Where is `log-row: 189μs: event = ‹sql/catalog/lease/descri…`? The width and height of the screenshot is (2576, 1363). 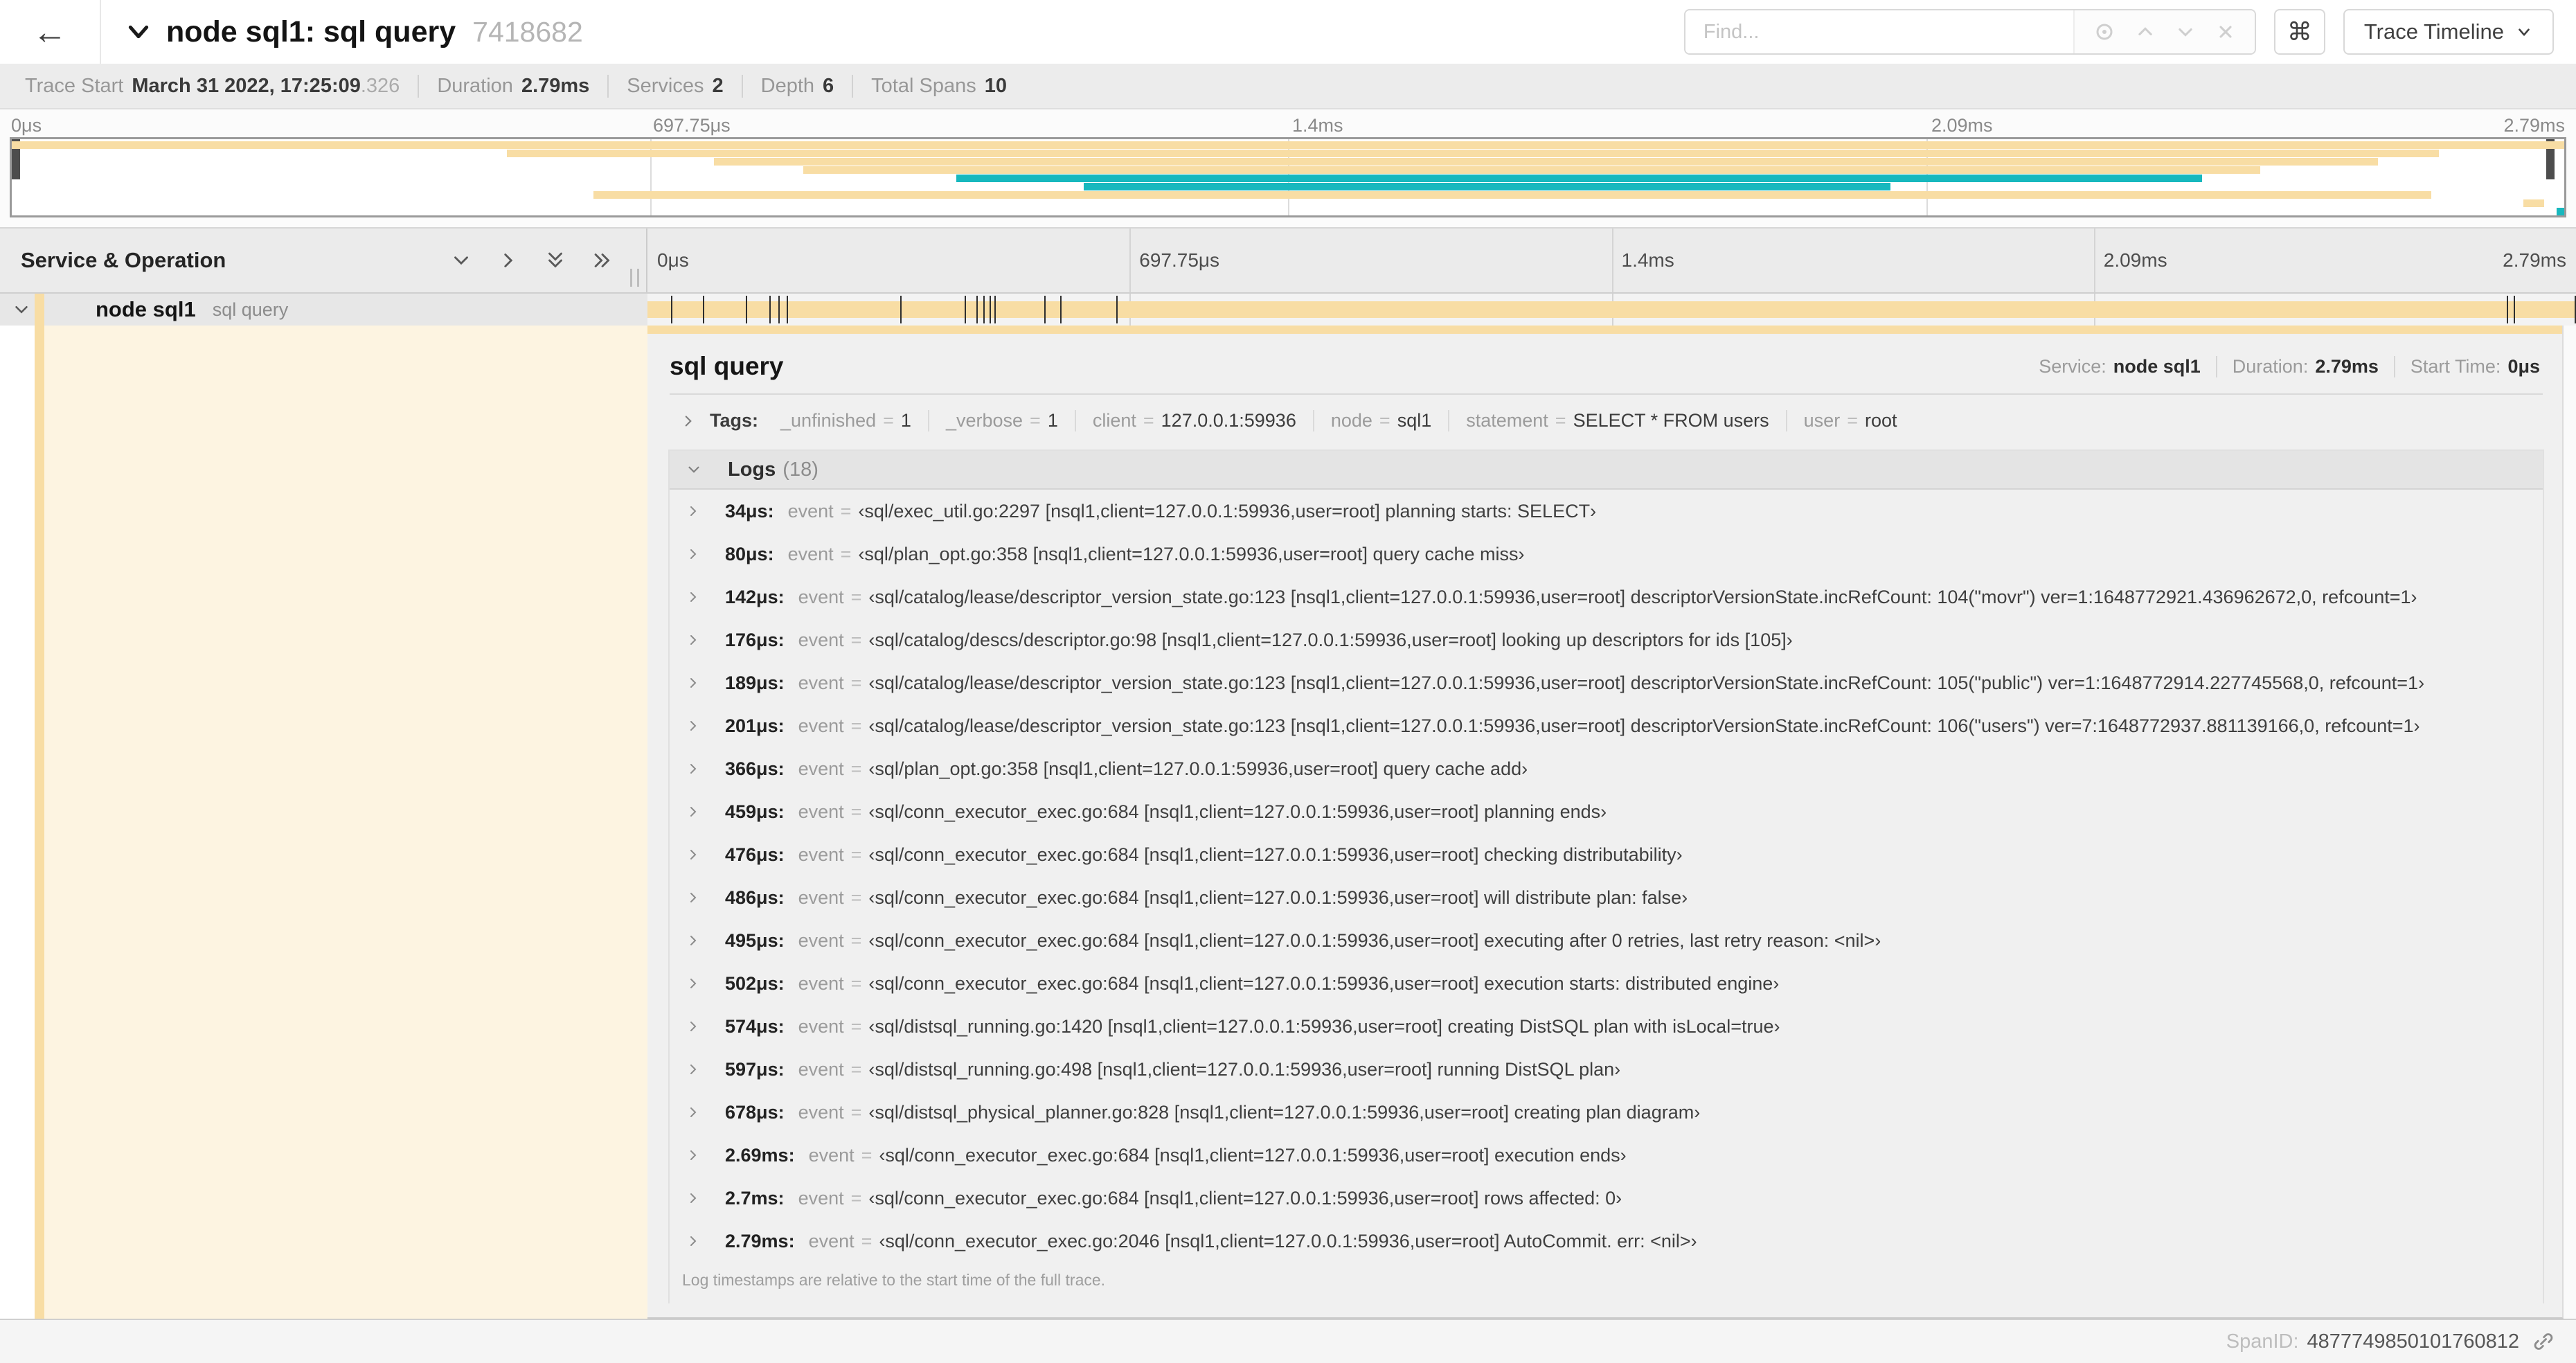 log-row: 189μs: event = ‹sql/catalog/lease/descri… is located at coordinates (1606, 682).